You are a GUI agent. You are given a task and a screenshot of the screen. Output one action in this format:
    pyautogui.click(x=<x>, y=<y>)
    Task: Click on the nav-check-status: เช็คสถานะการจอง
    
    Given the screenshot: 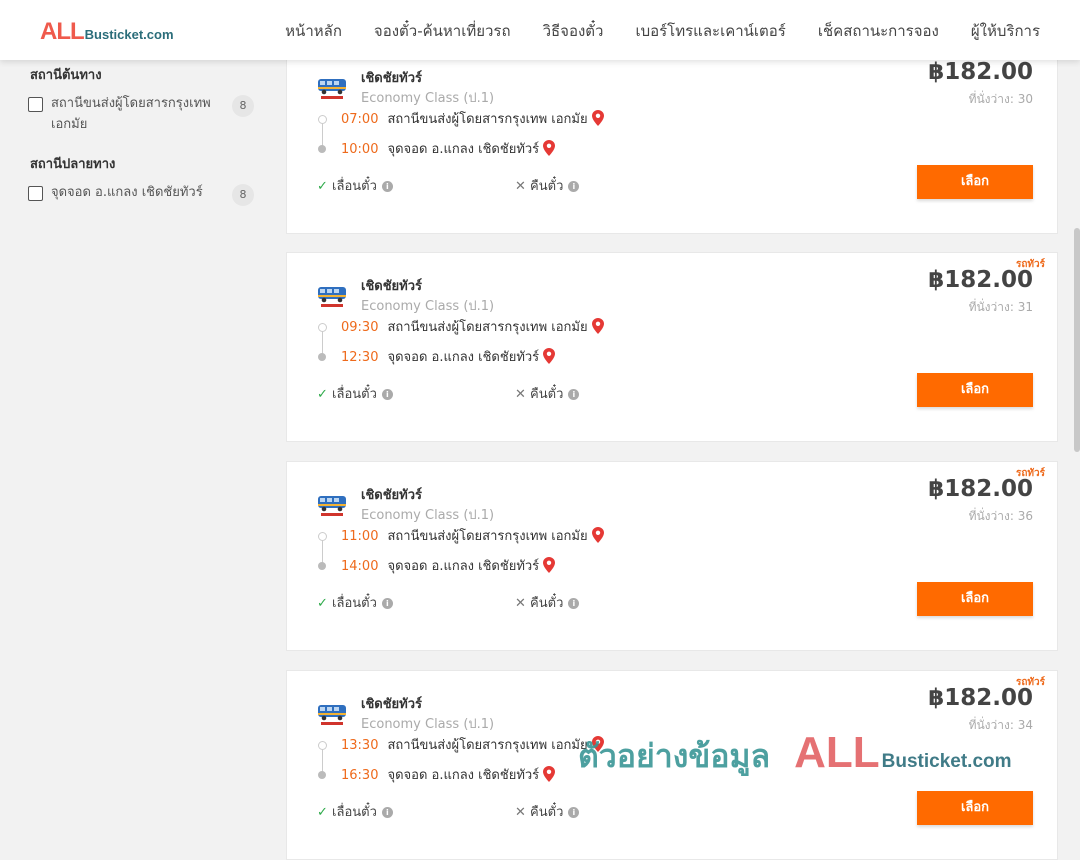 What is the action you would take?
    pyautogui.click(x=878, y=31)
    